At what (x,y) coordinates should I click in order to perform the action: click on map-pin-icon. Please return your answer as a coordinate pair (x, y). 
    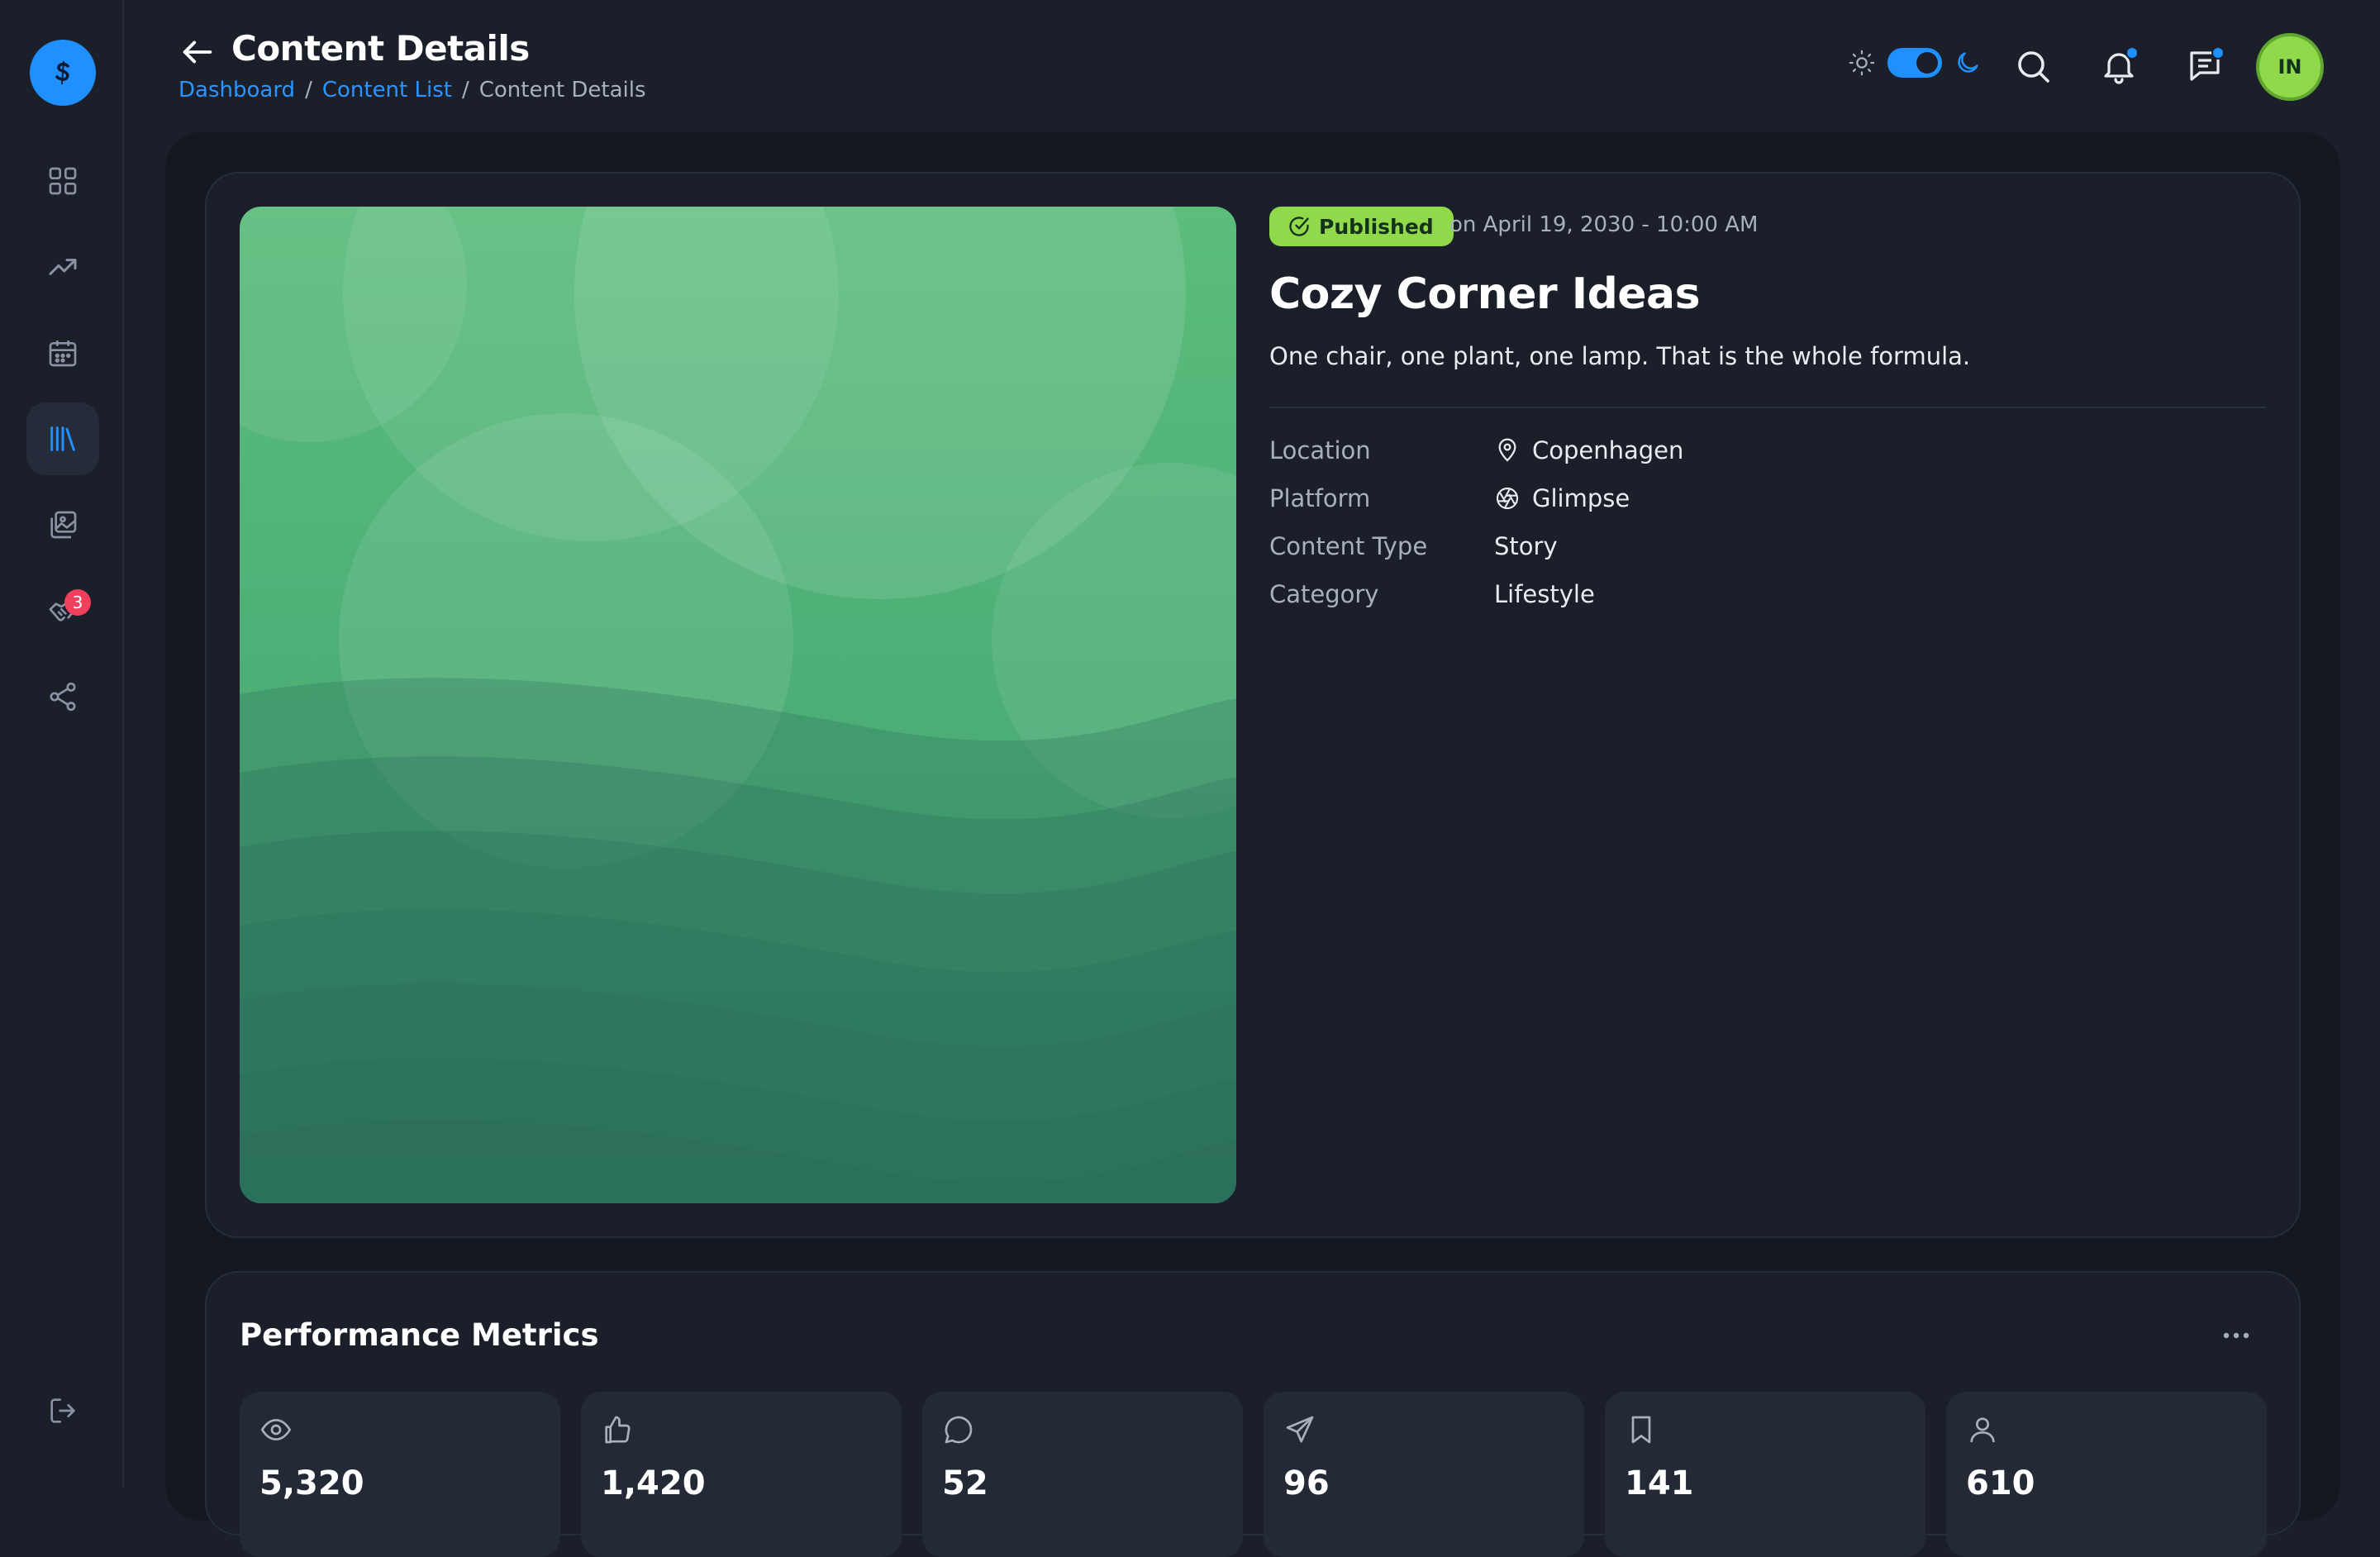
    Looking at the image, I should click on (1507, 450).